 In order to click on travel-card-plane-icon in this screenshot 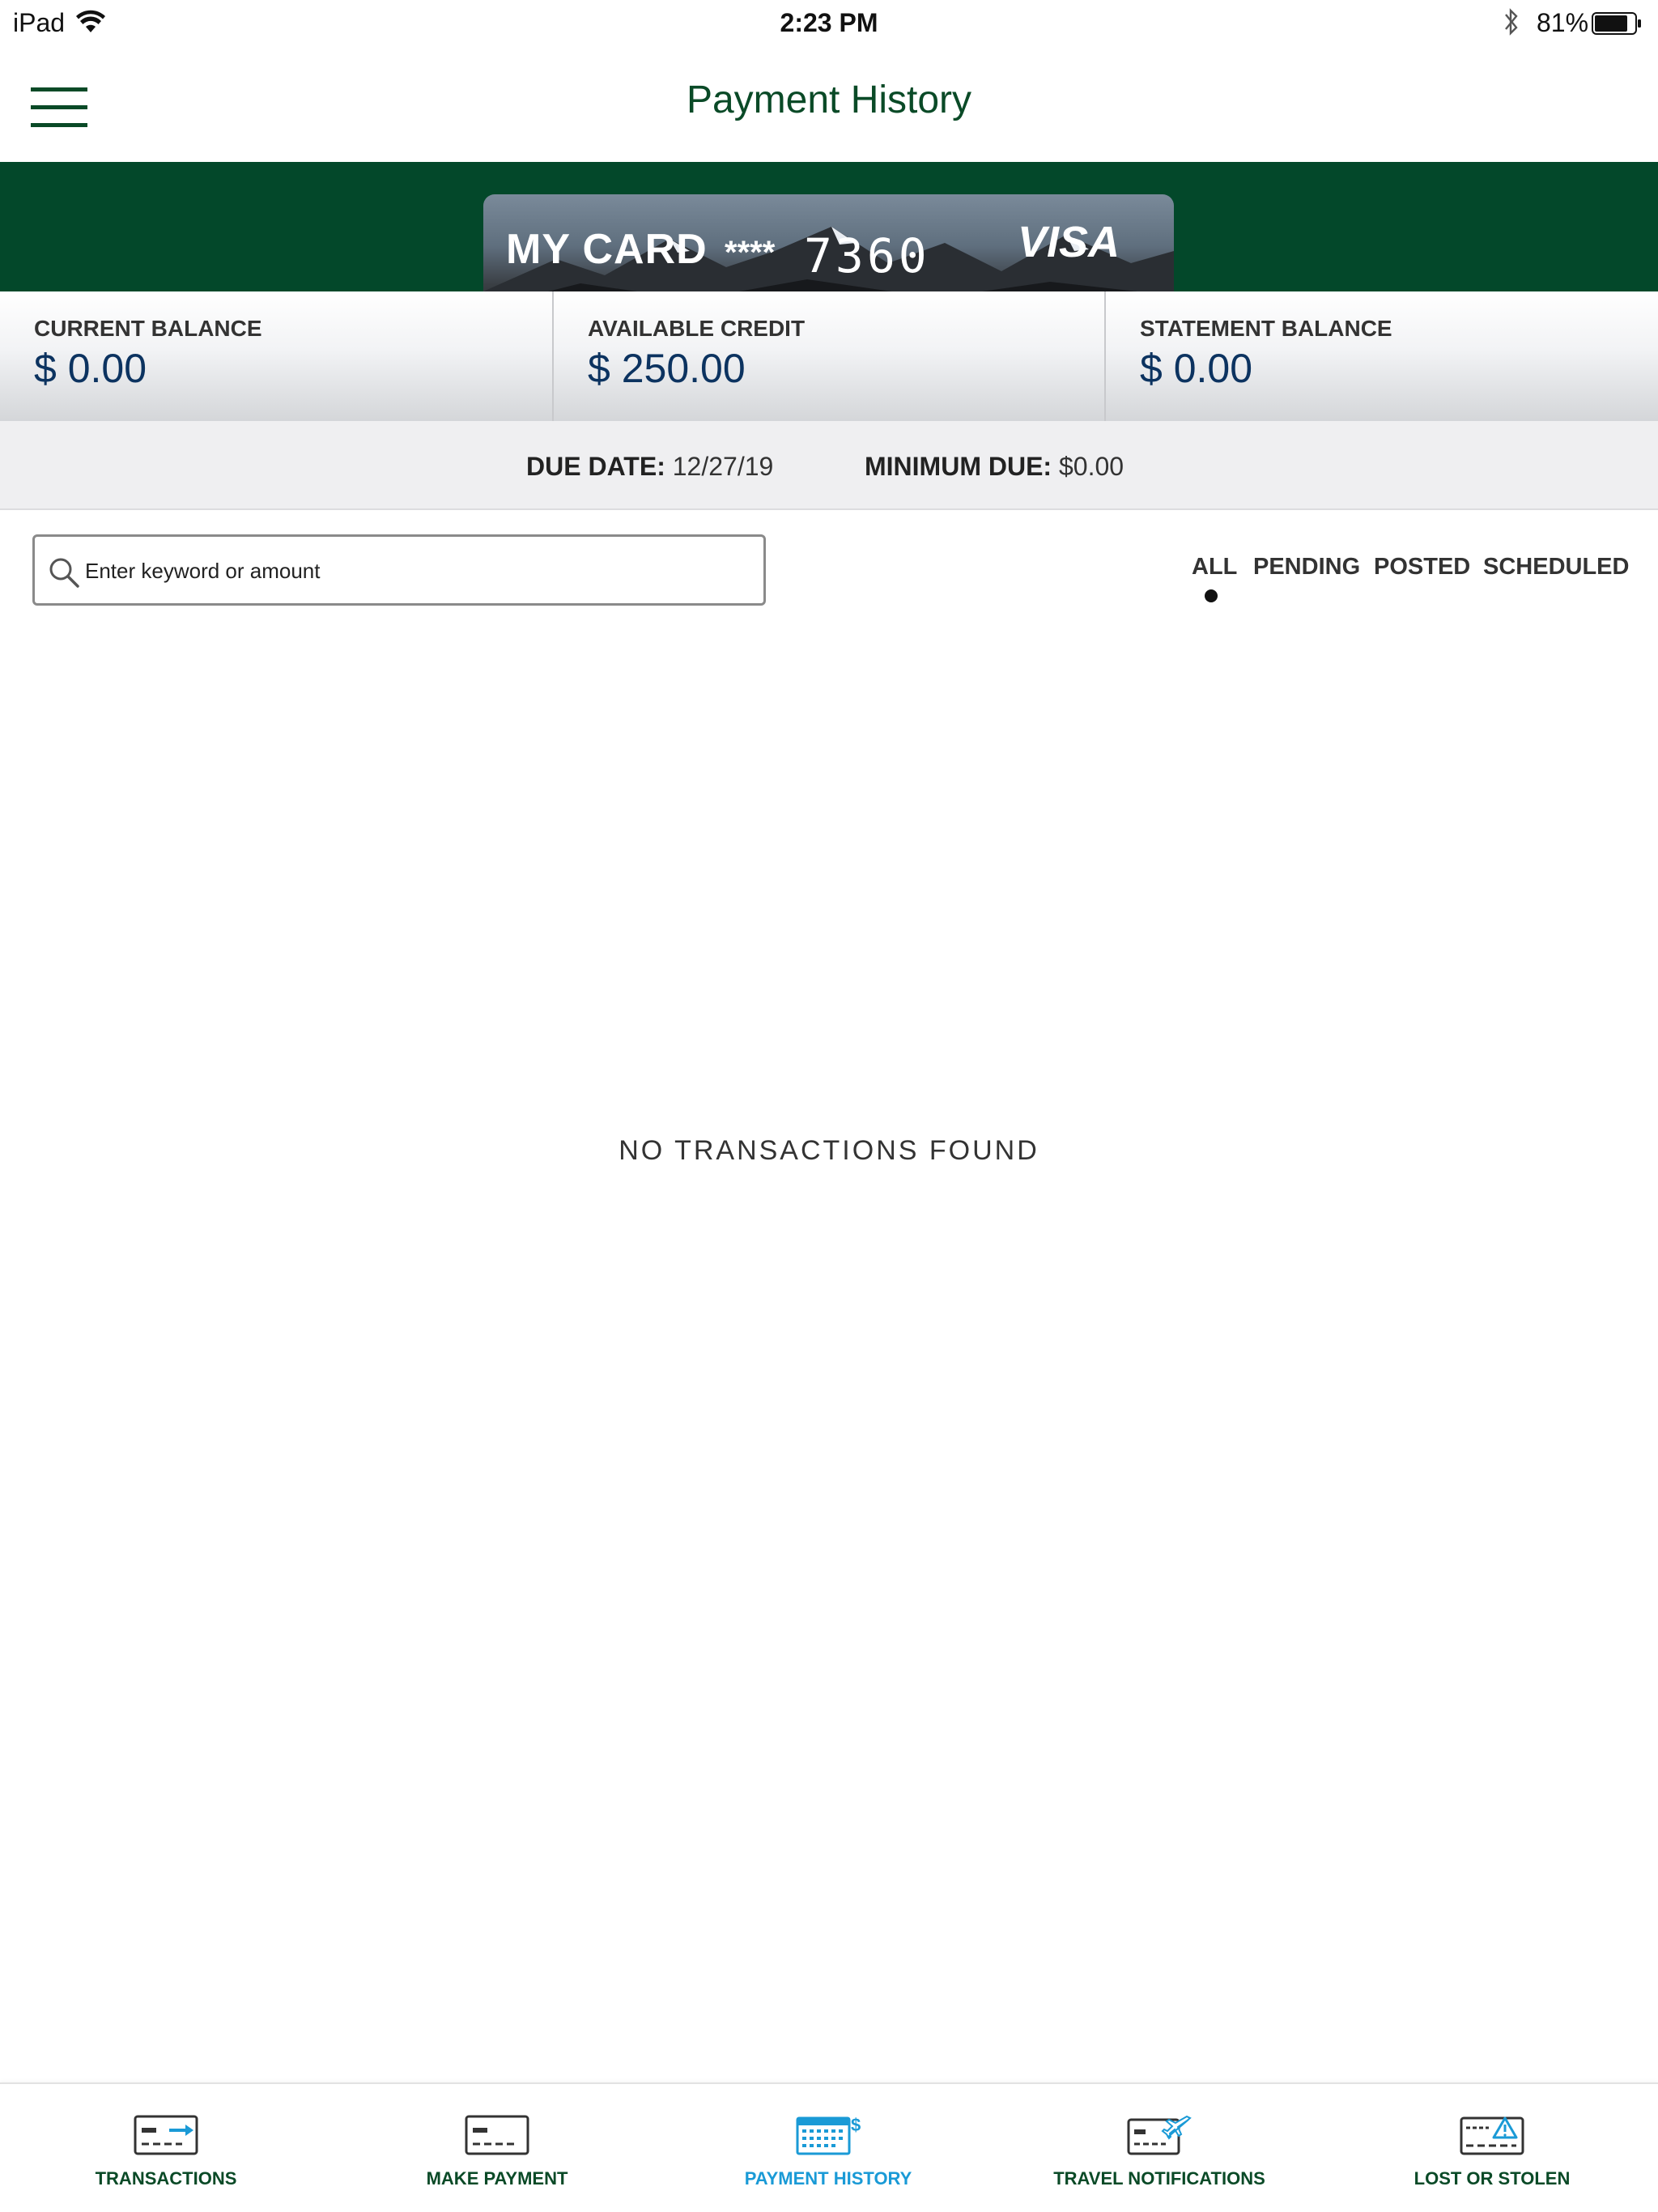, I will do `click(1159, 2135)`.